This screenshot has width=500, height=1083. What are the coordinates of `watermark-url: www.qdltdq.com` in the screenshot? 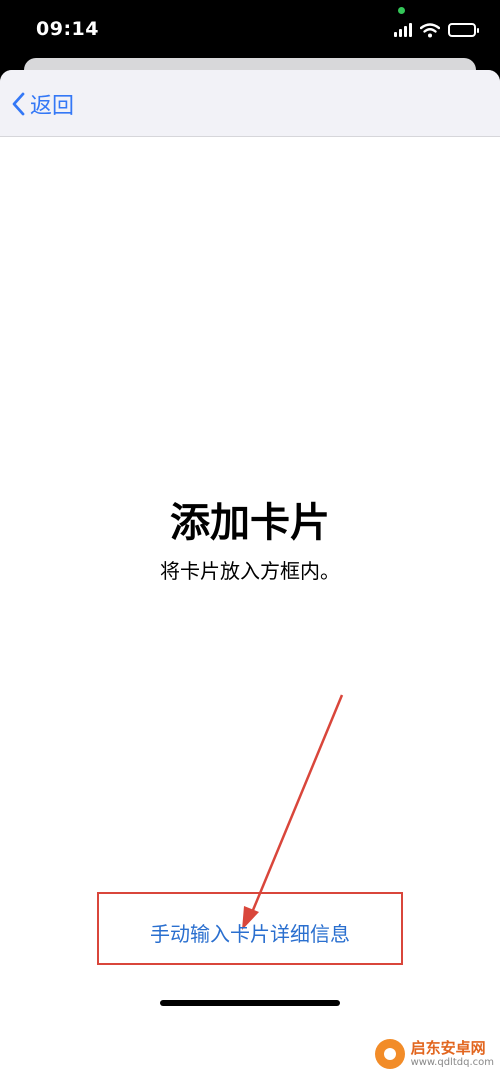 It's located at (452, 1062).